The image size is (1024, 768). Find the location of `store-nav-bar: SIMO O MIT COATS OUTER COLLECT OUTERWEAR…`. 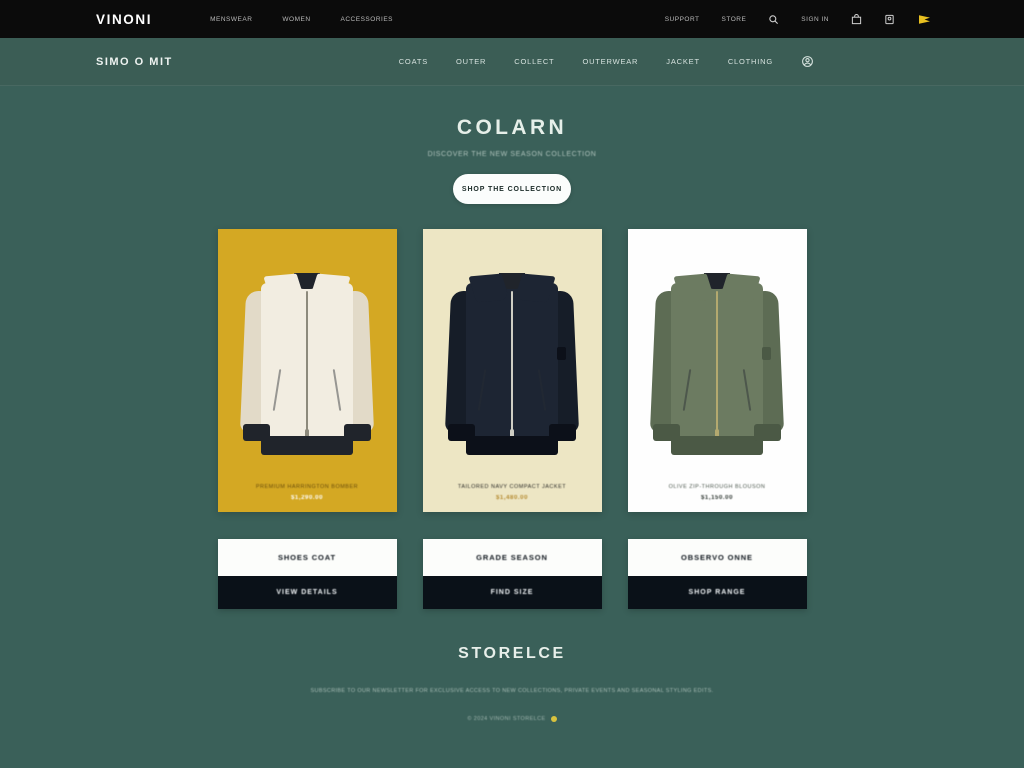

store-nav-bar: SIMO O MIT COATS OUTER COLLECT OUTERWEAR… is located at coordinates (512, 62).